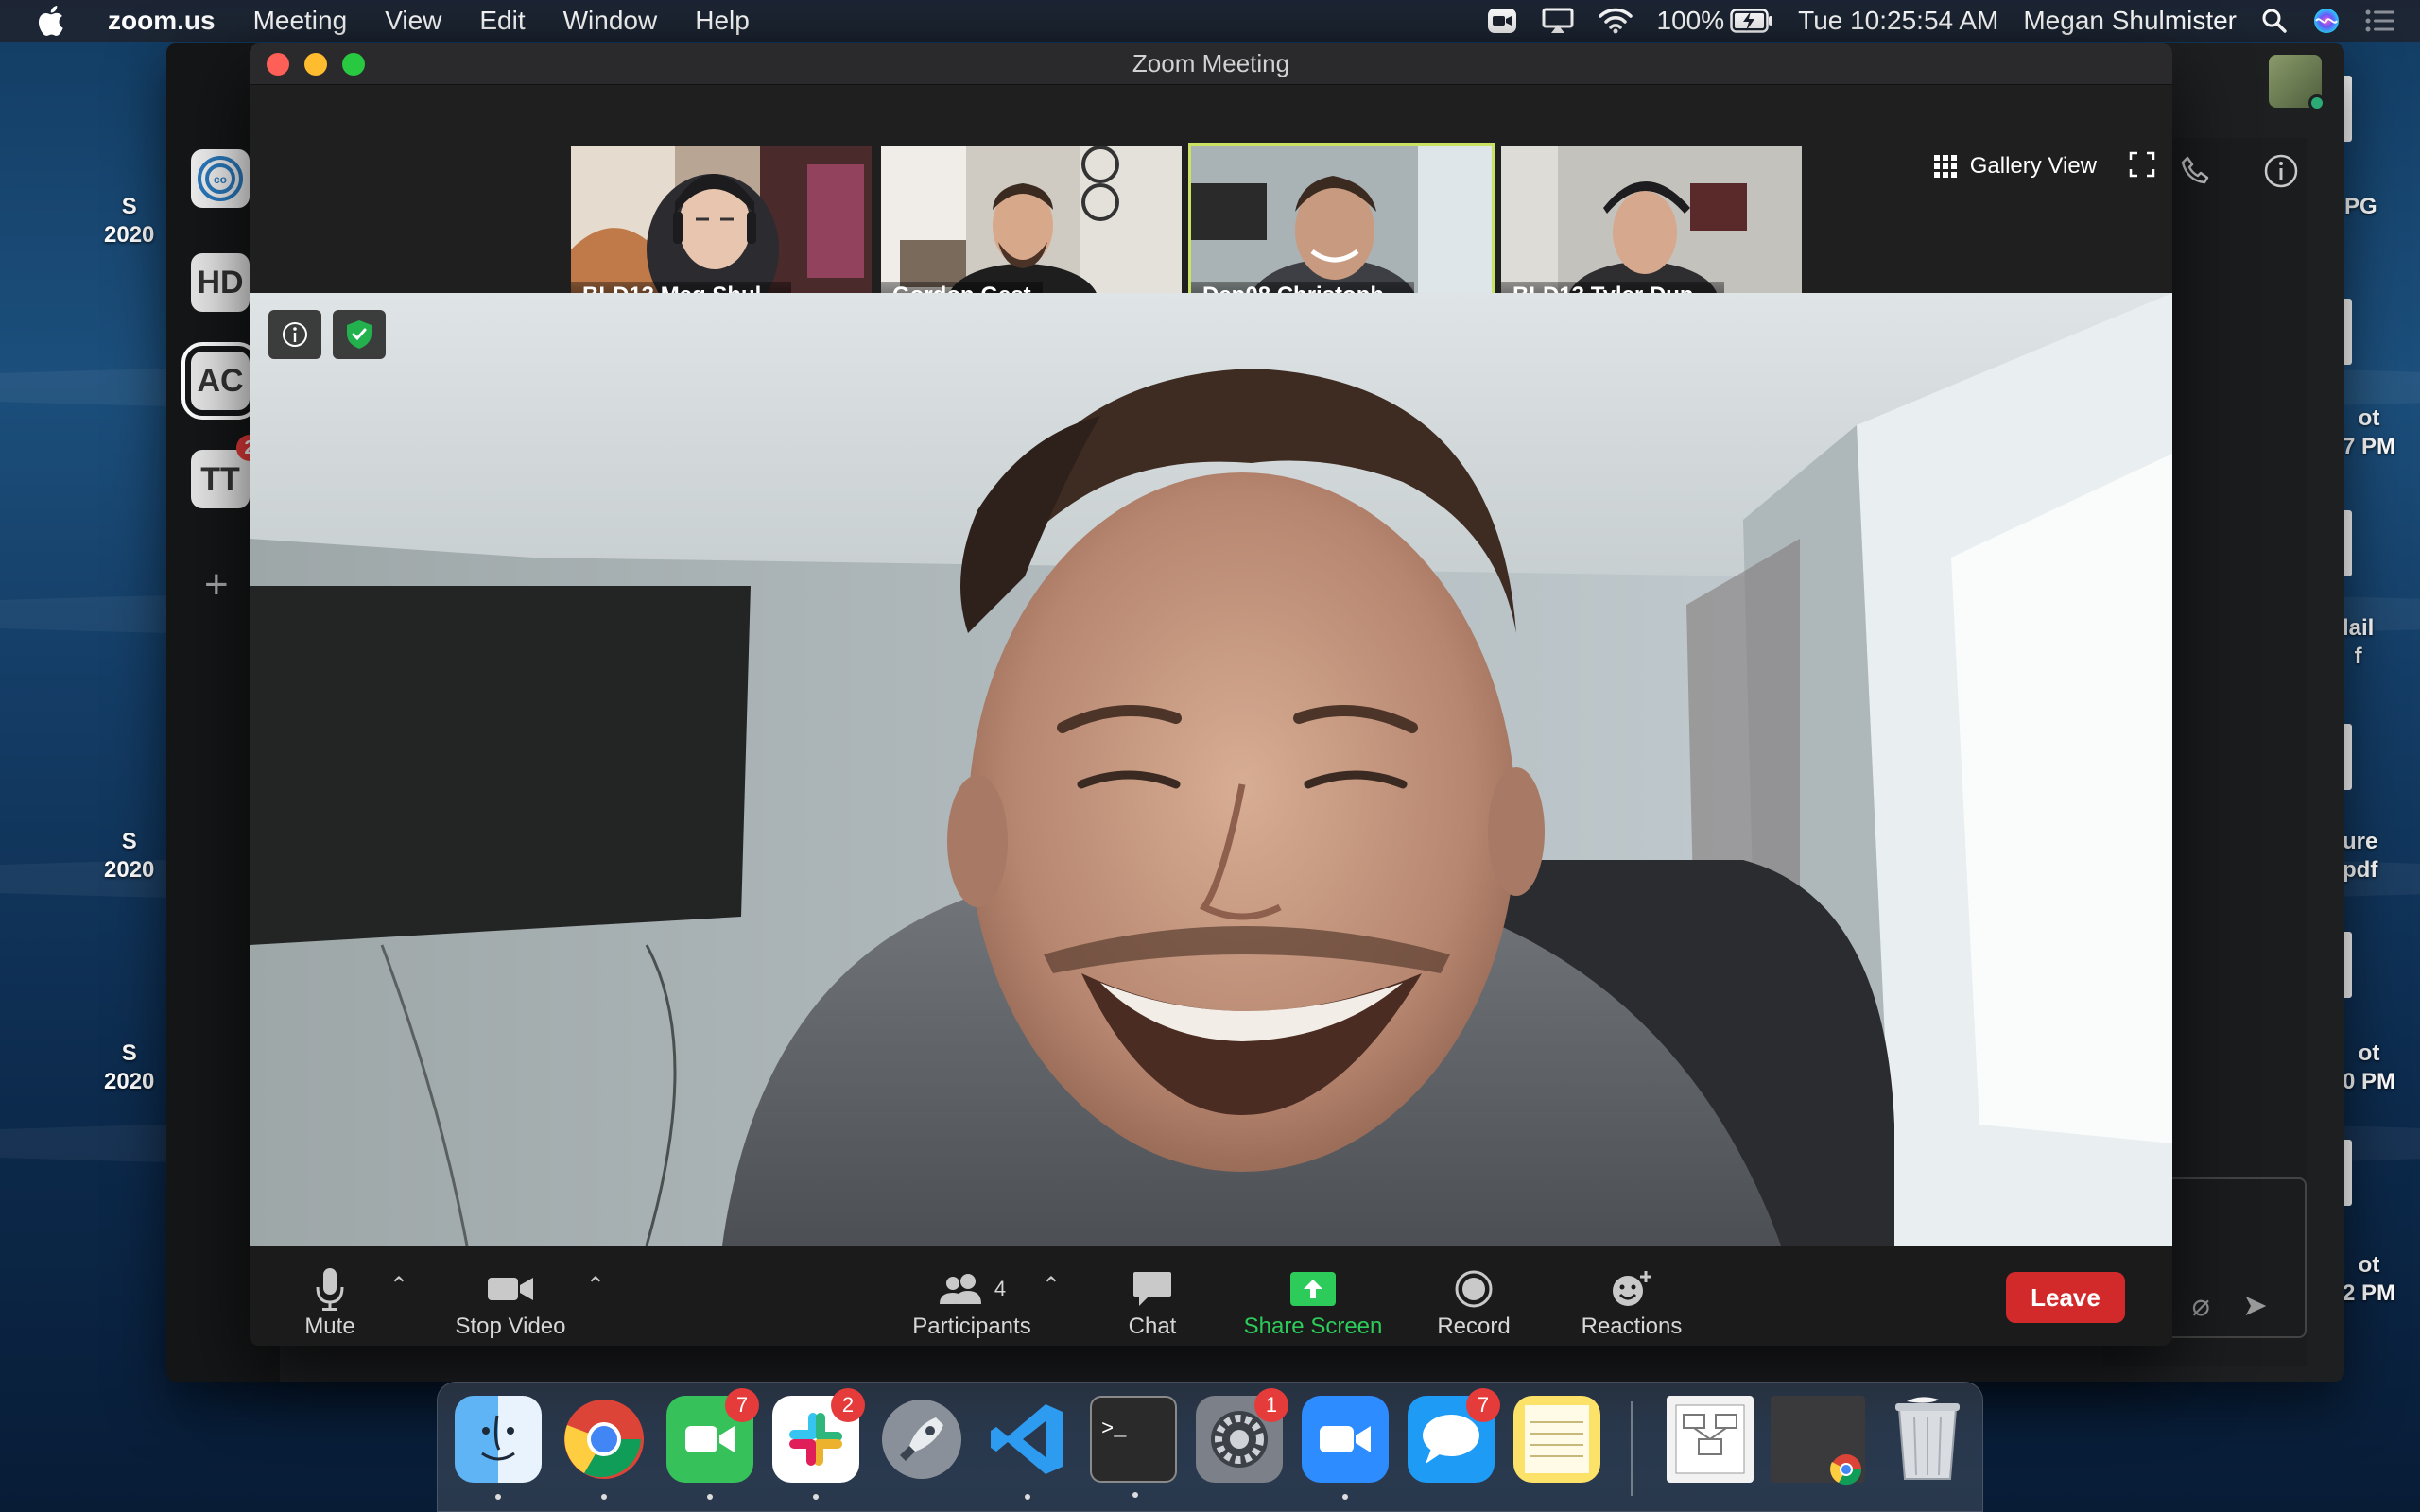  I want to click on desktop-file-label: ure pdf, so click(2359, 856).